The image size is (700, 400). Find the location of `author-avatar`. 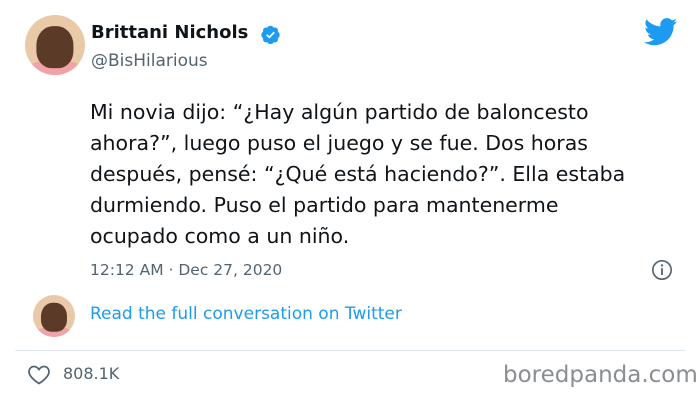

author-avatar is located at coordinates (55, 45).